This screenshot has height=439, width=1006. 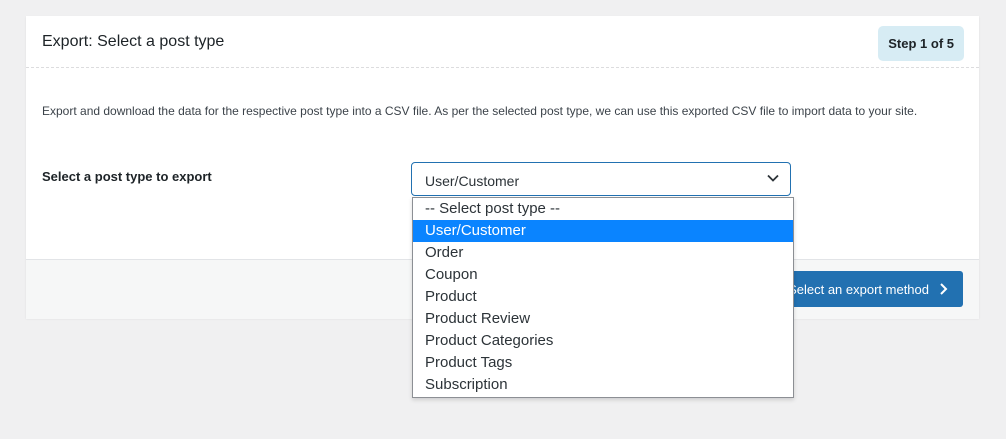 What do you see at coordinates (603, 253) in the screenshot?
I see `dropdown-option-order: Order` at bounding box center [603, 253].